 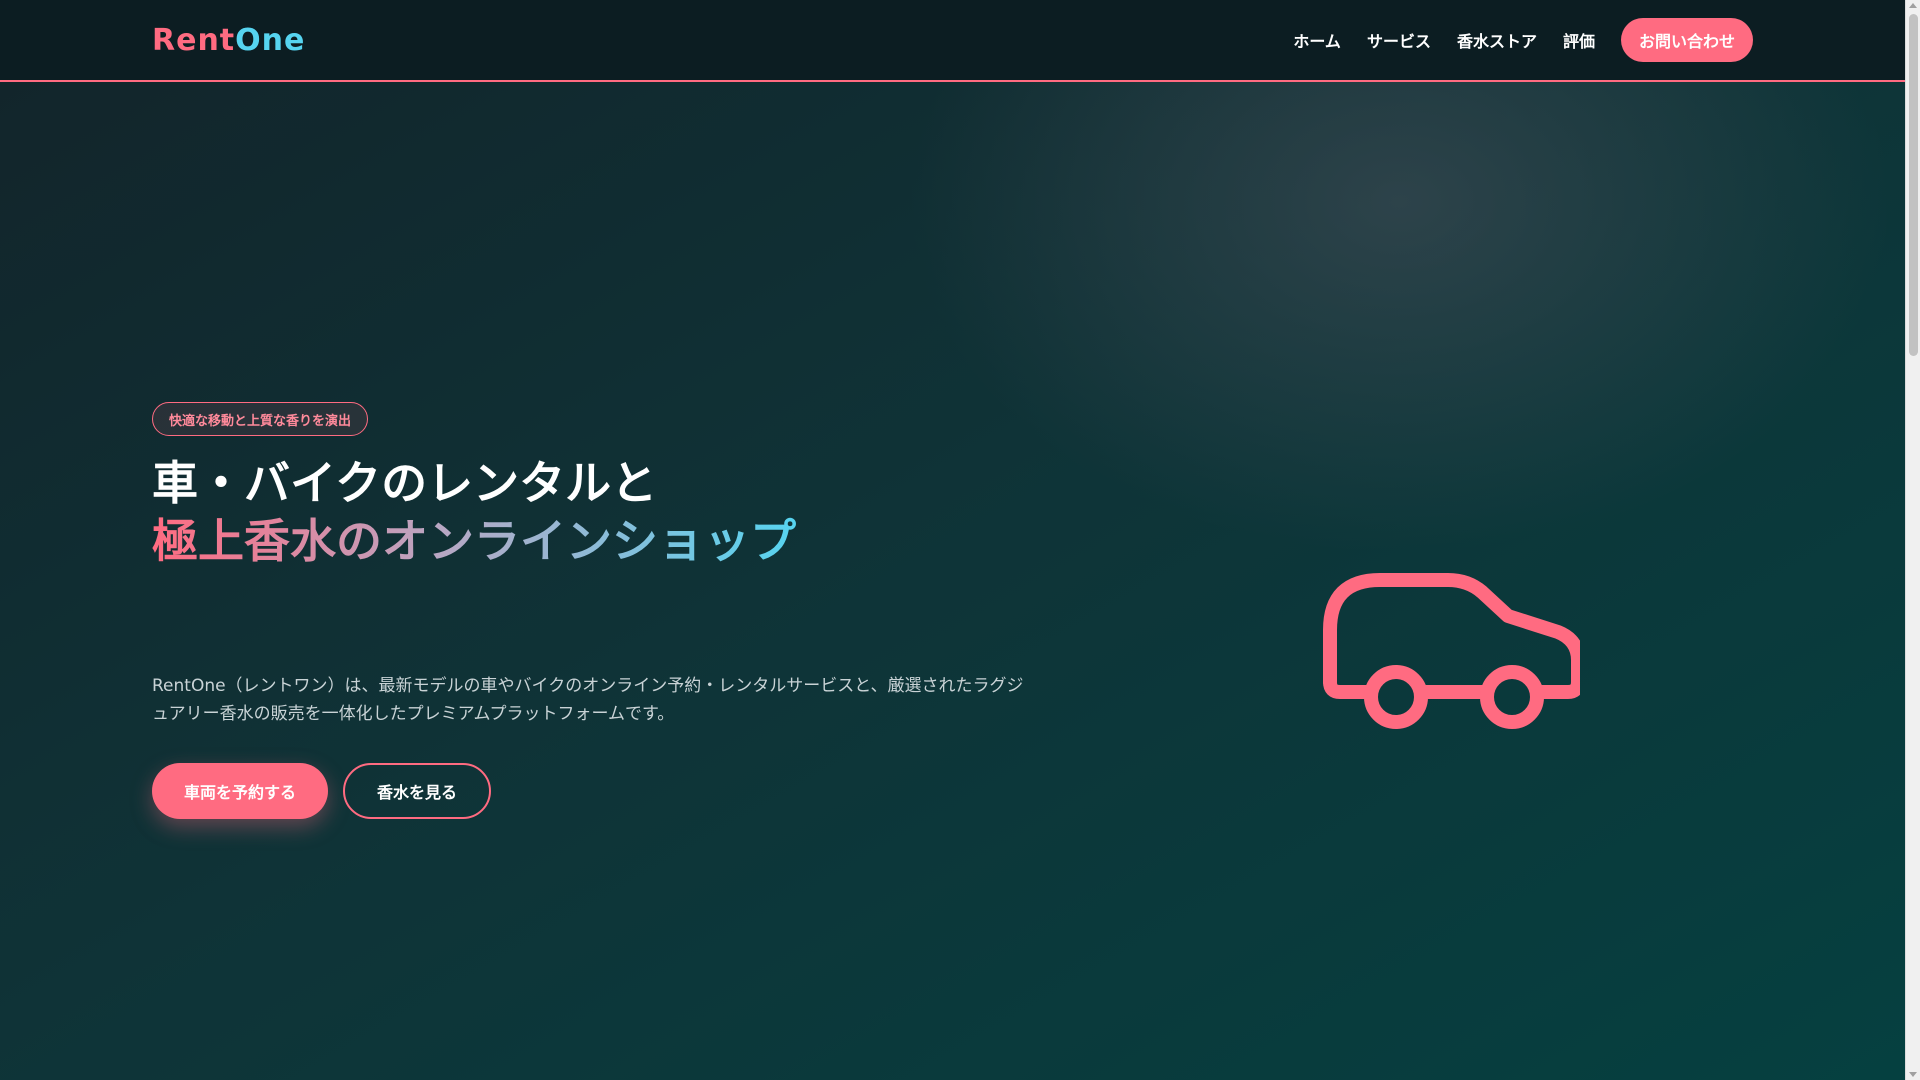 I want to click on contact-button: お問い合わせ, so click(x=1686, y=40).